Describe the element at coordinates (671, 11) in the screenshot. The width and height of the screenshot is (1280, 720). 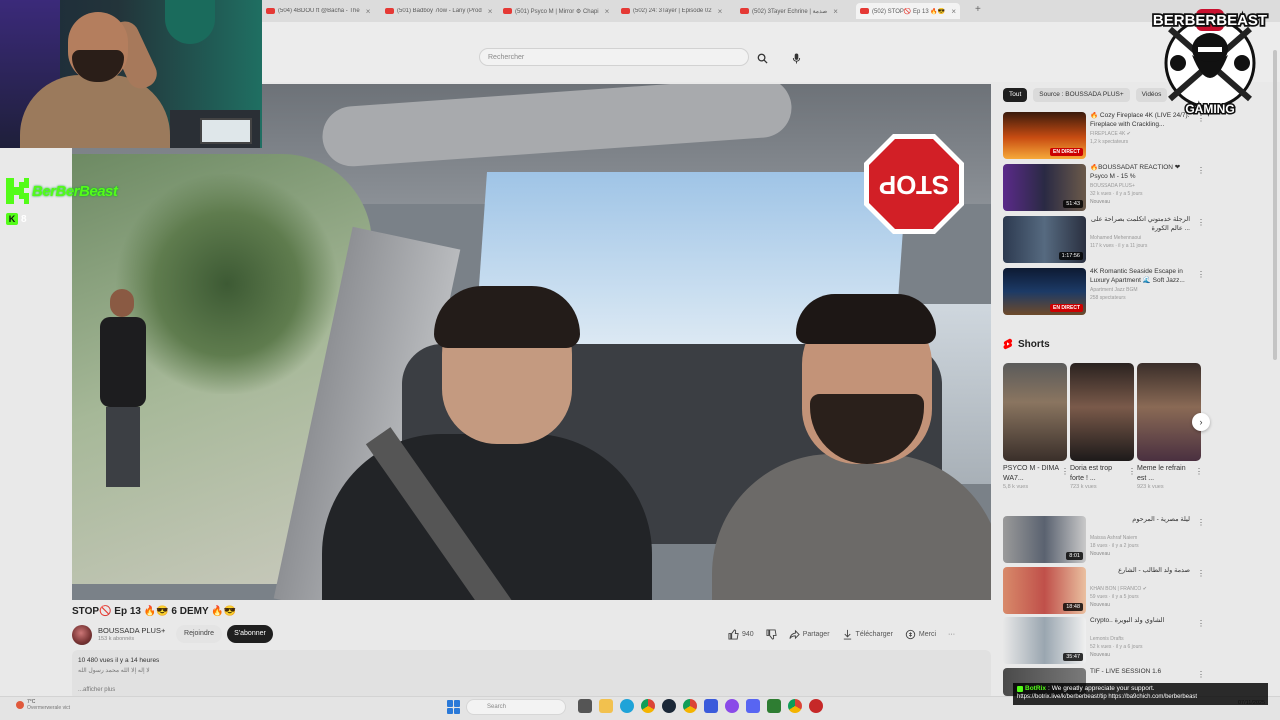
I see `browser-tab: (502) 24: 3Tayer | Episode 02 ×` at that location.